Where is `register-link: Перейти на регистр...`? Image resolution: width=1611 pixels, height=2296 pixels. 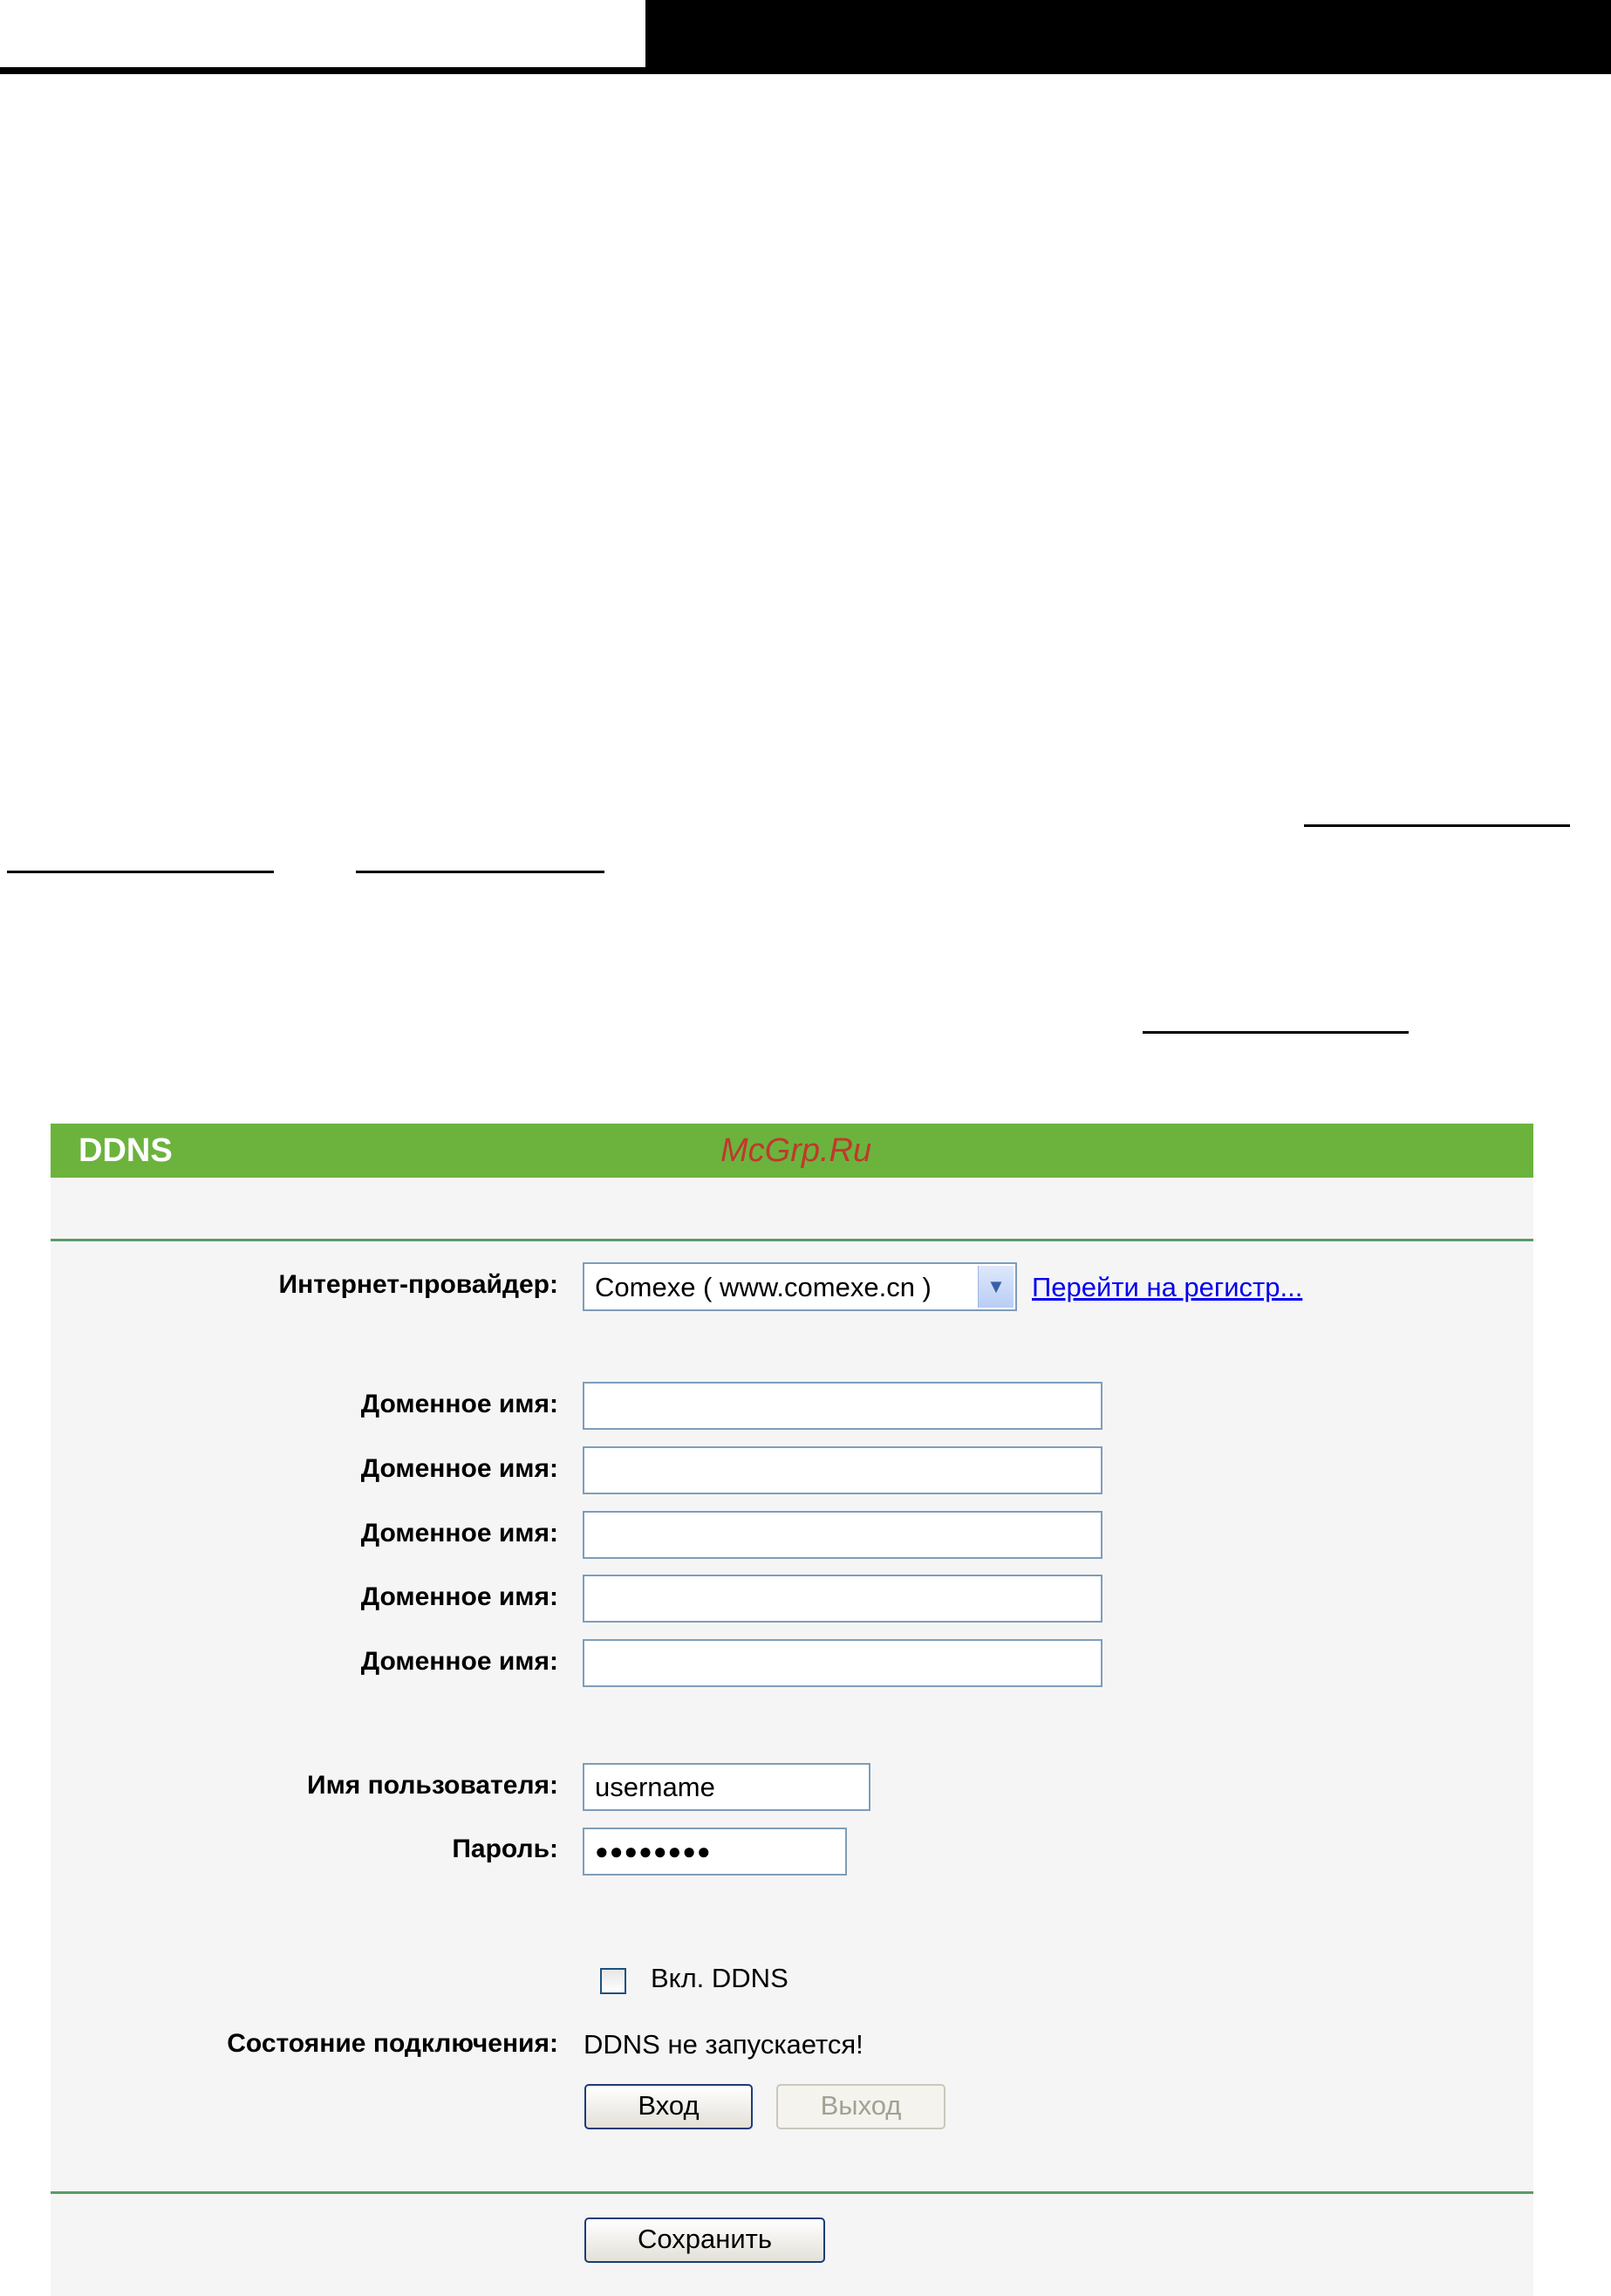
register-link: Перейти на регистр... is located at coordinates (1167, 1287).